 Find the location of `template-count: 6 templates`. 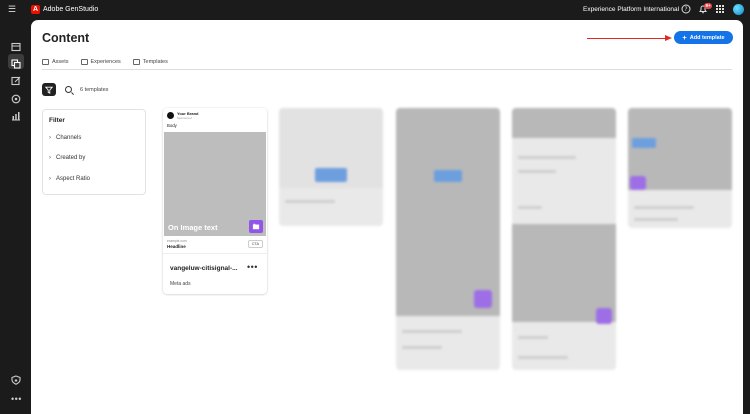

template-count: 6 templates is located at coordinates (94, 90).